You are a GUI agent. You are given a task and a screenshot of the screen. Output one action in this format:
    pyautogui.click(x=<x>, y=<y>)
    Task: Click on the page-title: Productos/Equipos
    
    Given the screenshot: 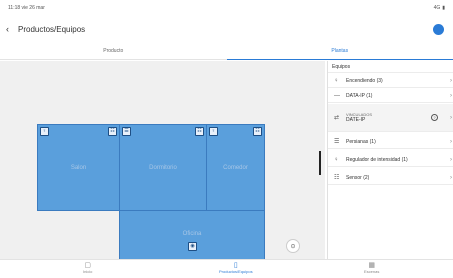 What is the action you would take?
    pyautogui.click(x=52, y=29)
    